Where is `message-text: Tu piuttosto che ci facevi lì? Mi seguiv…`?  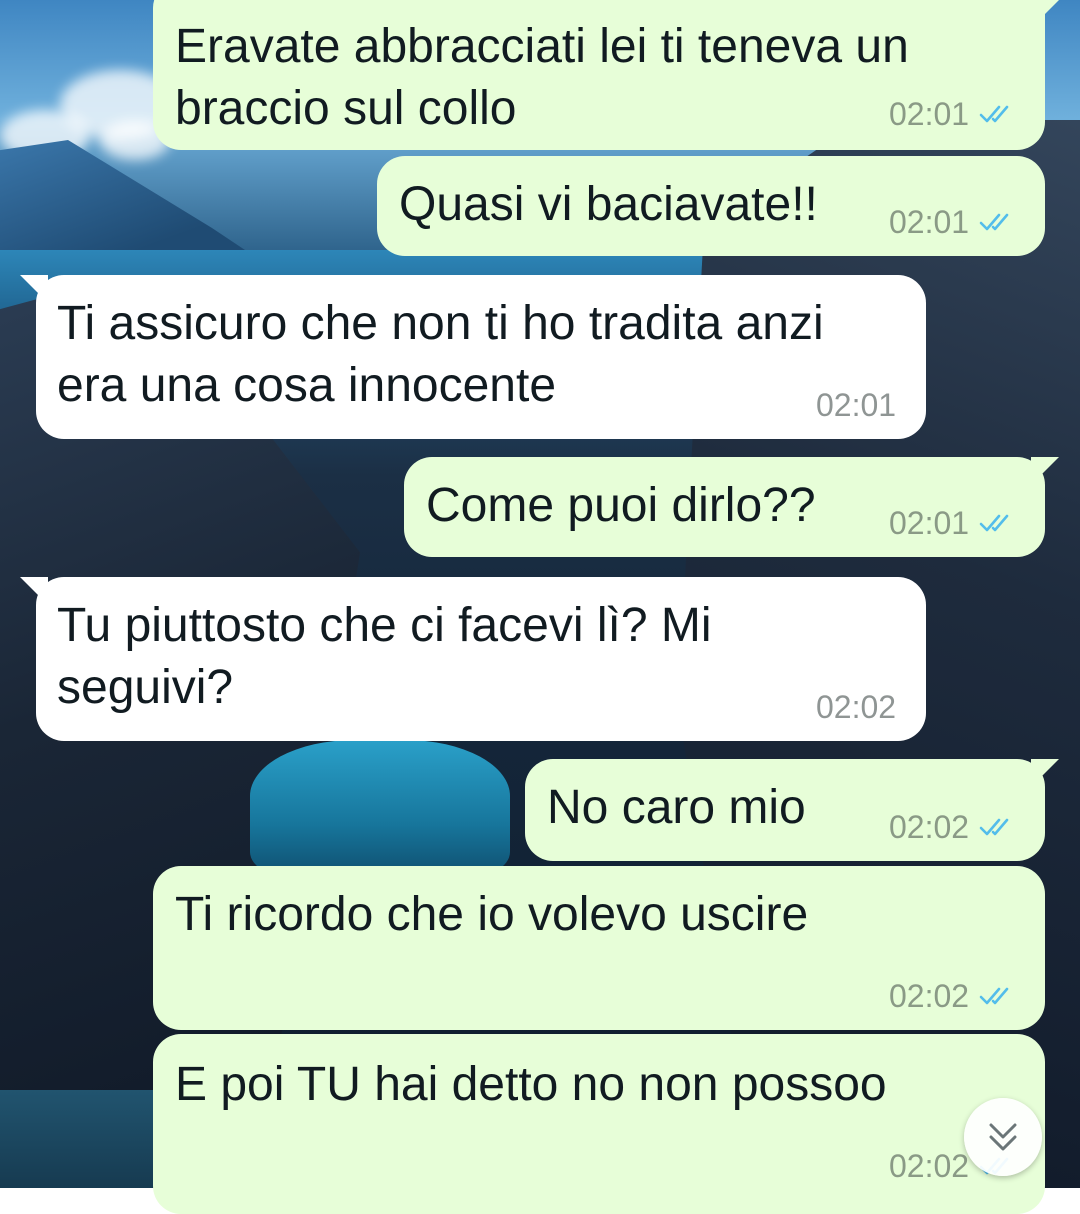 message-text: Tu piuttosto che ci facevi lì? Mi seguiv… is located at coordinates (384, 656).